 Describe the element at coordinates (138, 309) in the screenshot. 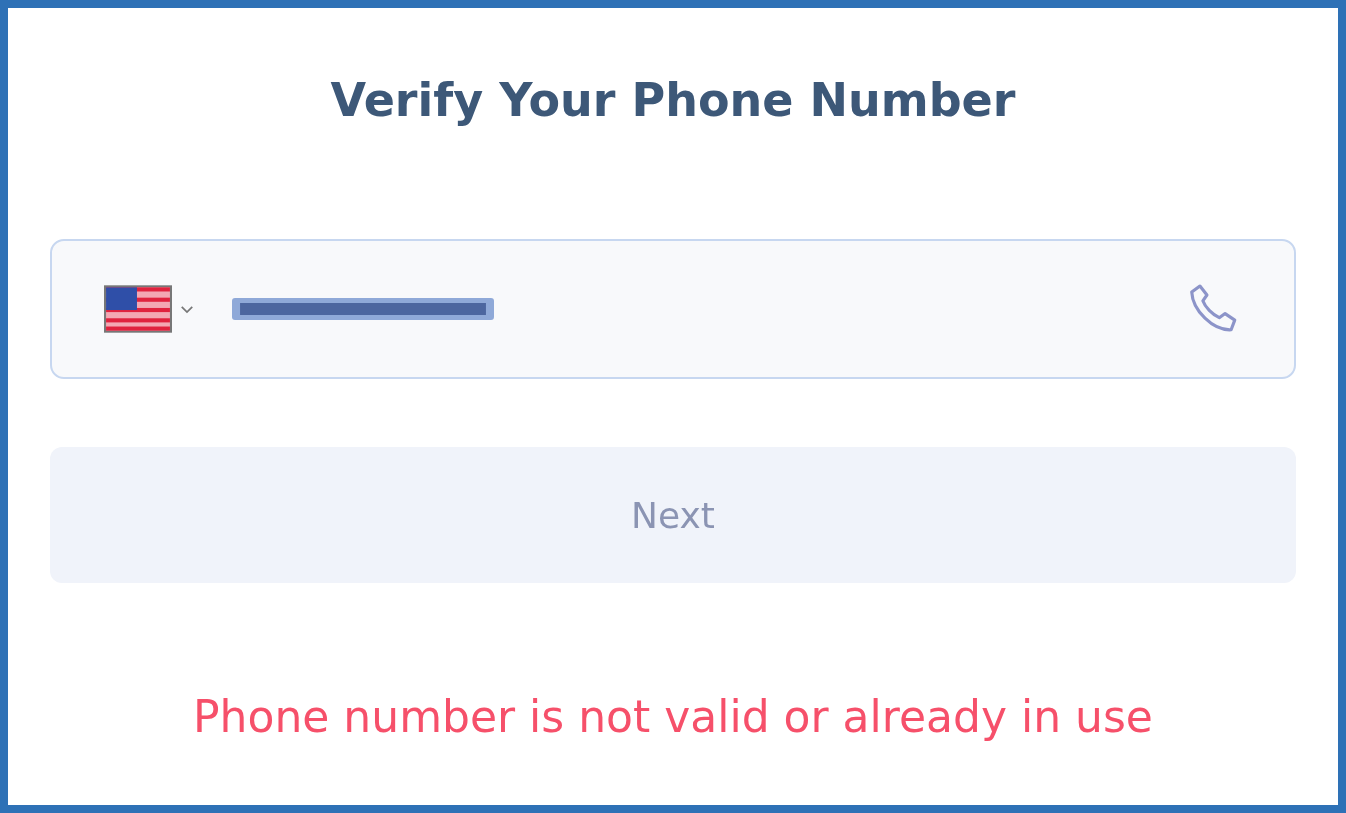

I see `flag-icon` at that location.